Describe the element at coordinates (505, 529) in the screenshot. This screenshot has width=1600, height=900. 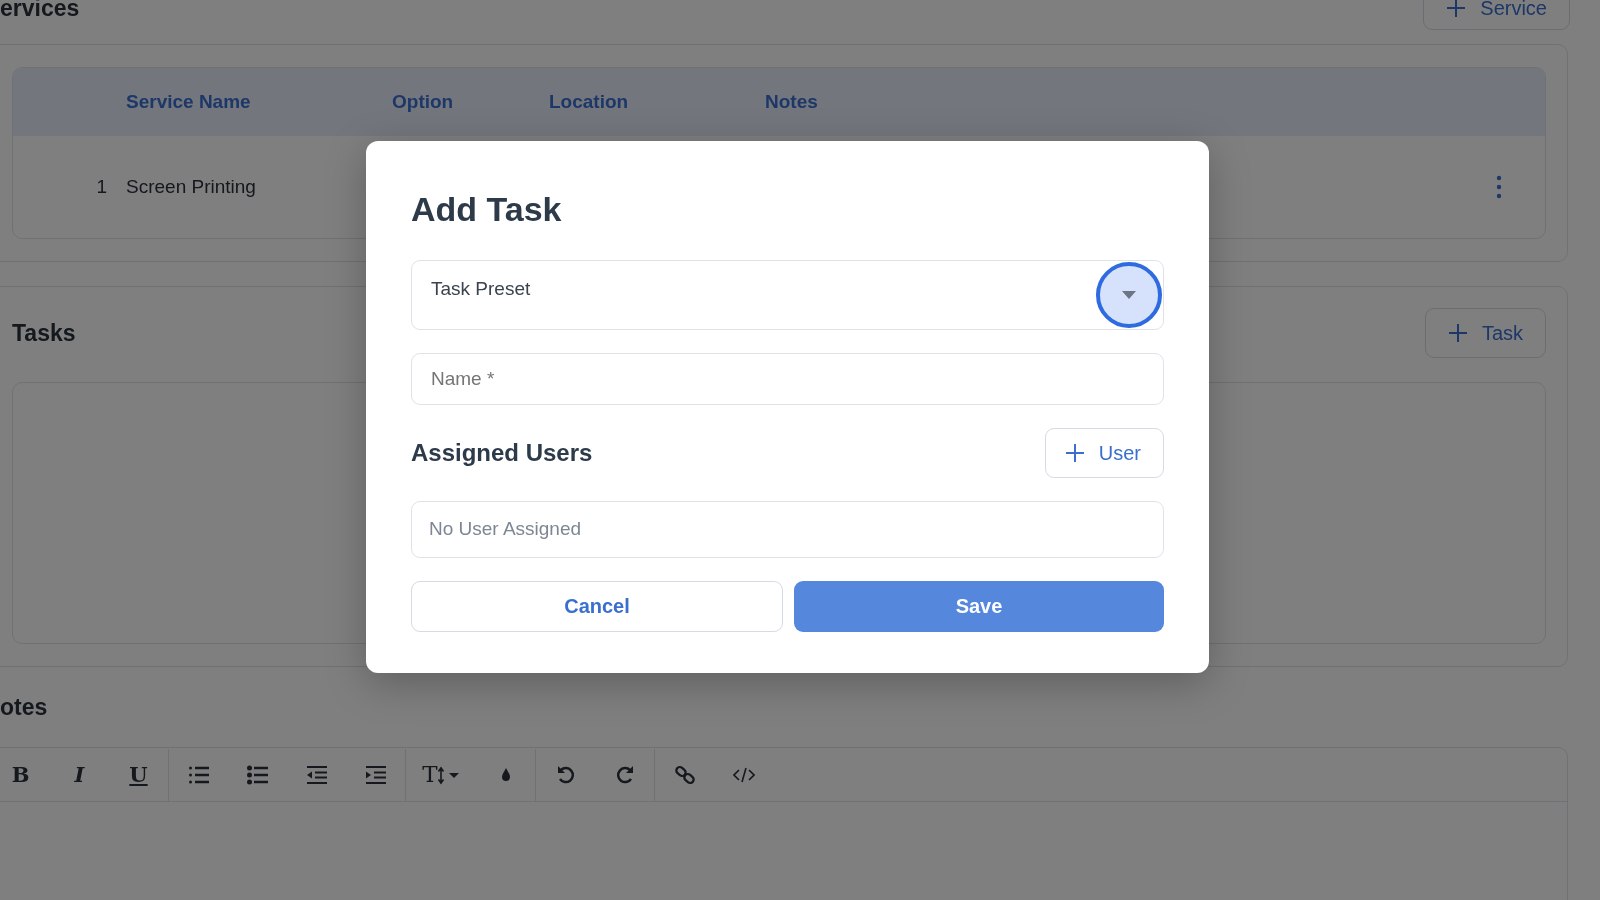
I see `empty-text: No User Assigned` at that location.